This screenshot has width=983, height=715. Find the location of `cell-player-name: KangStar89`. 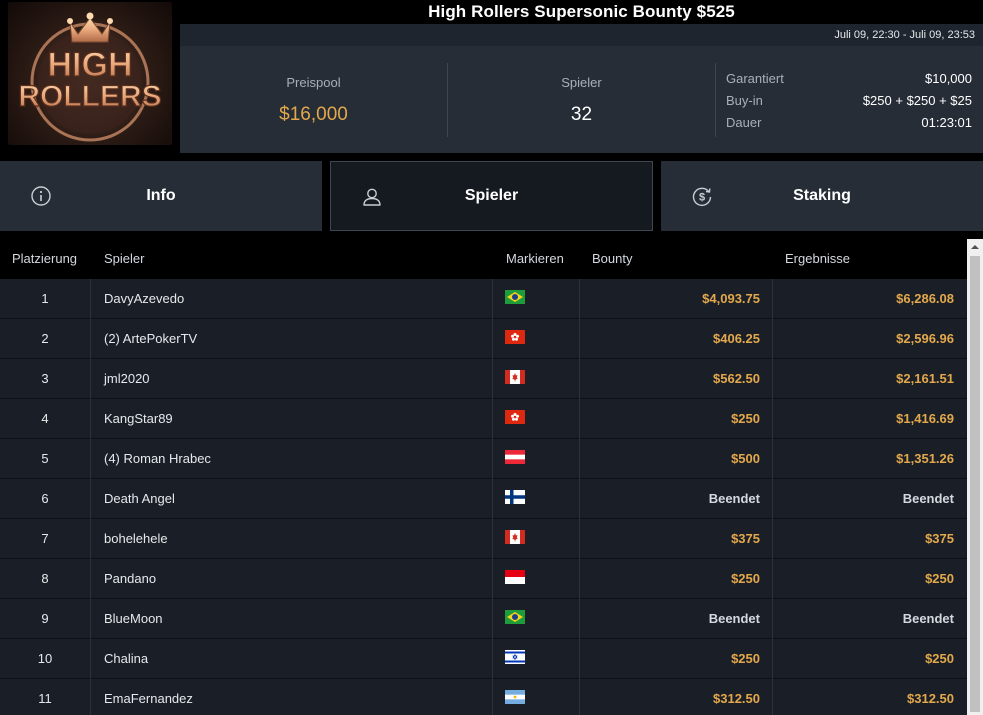

cell-player-name: KangStar89 is located at coordinates (138, 419).